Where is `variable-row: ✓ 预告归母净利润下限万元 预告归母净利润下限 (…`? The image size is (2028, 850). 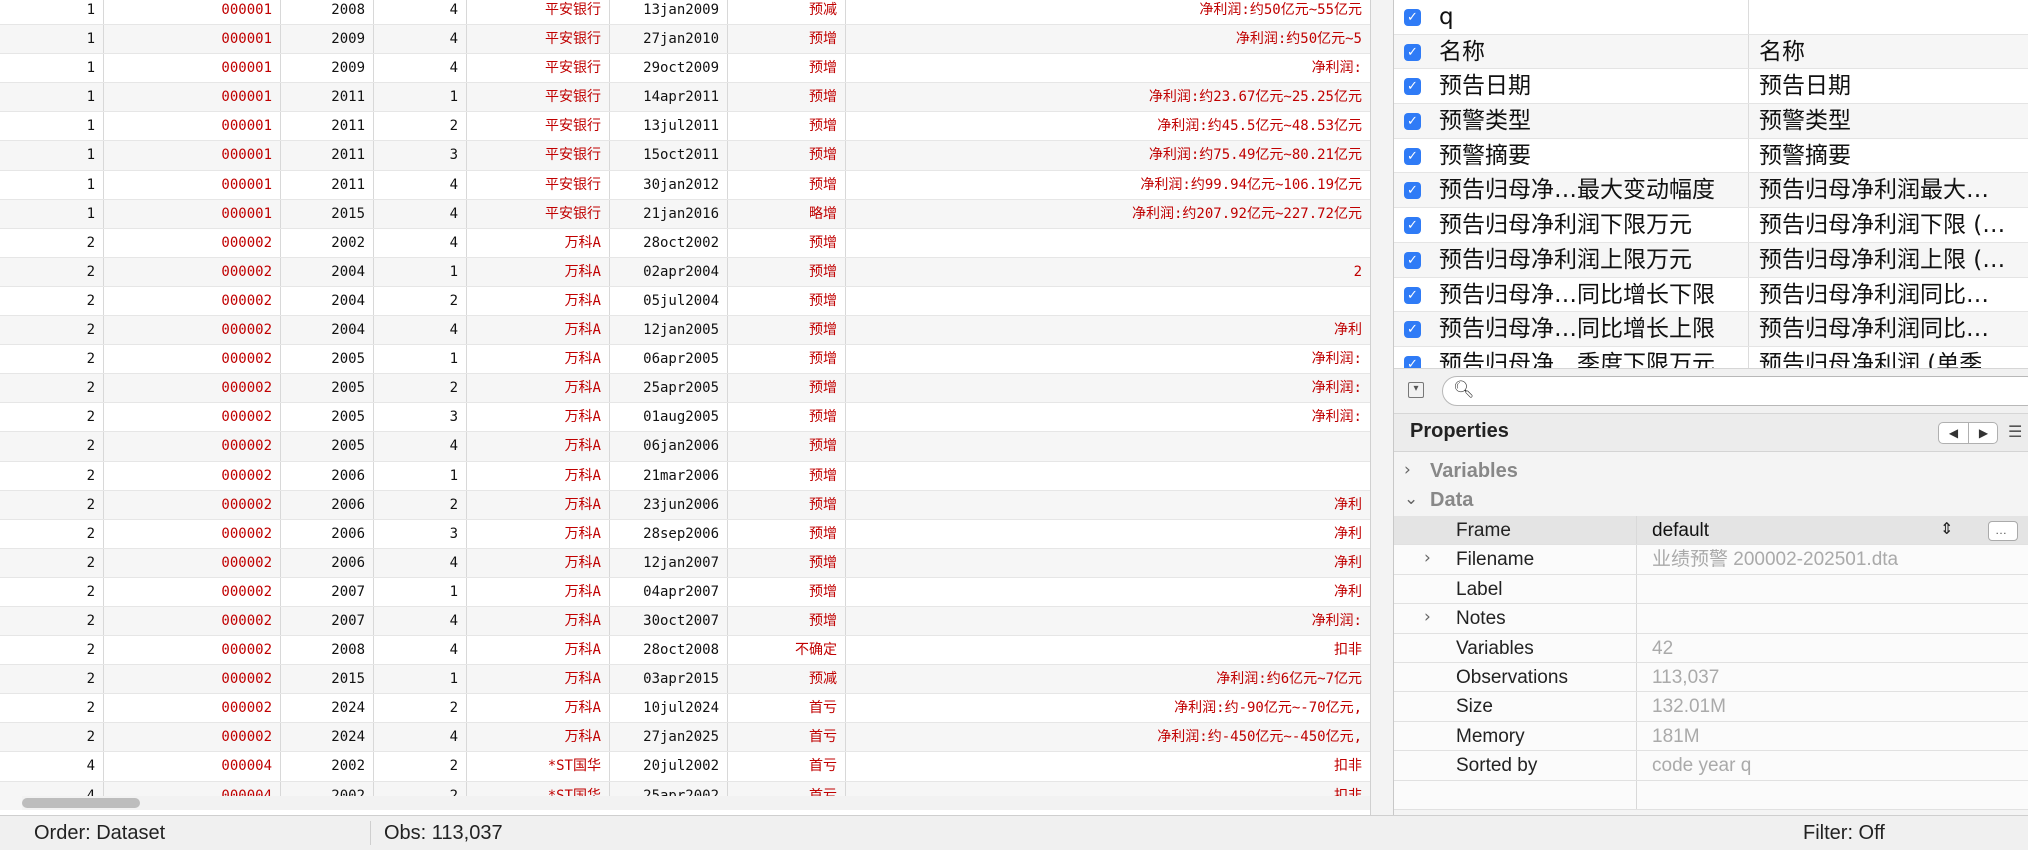
variable-row: ✓ 预告归母净利润下限万元 预告归母净利润下限 (… is located at coordinates (1711, 225).